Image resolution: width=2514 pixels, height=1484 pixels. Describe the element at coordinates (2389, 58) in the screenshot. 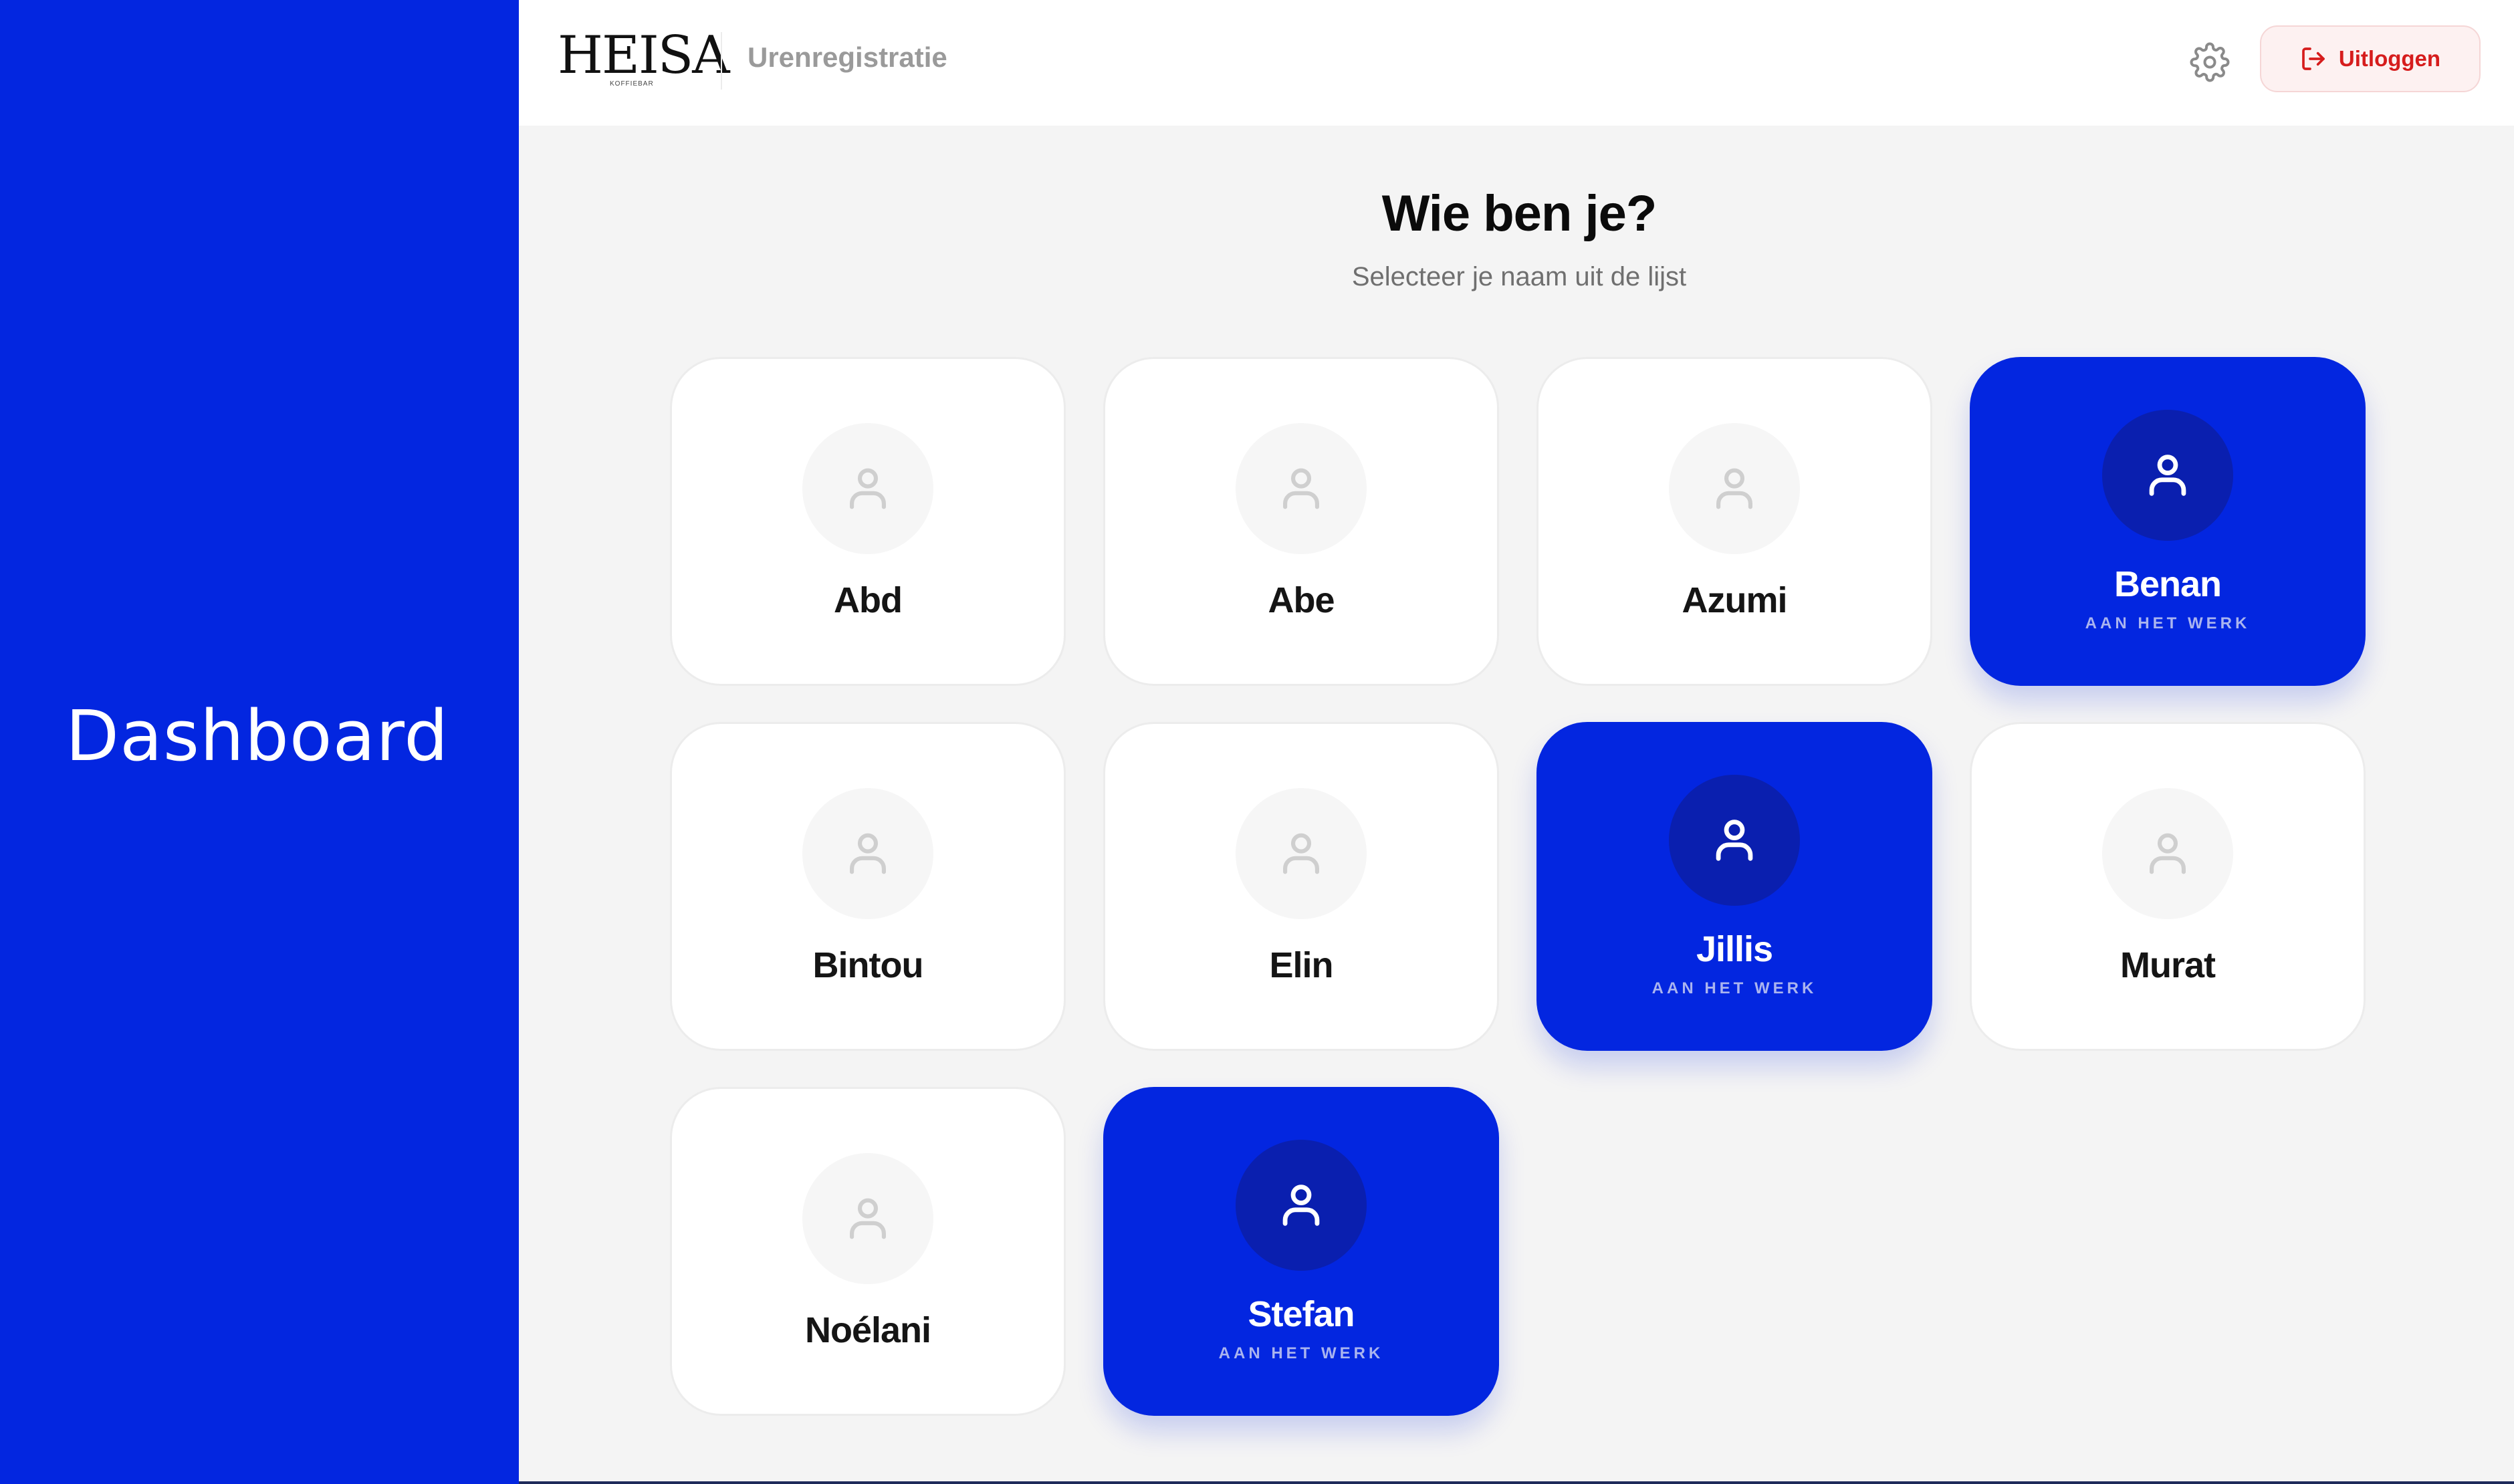

I see `logout-label: Uitloggen` at that location.